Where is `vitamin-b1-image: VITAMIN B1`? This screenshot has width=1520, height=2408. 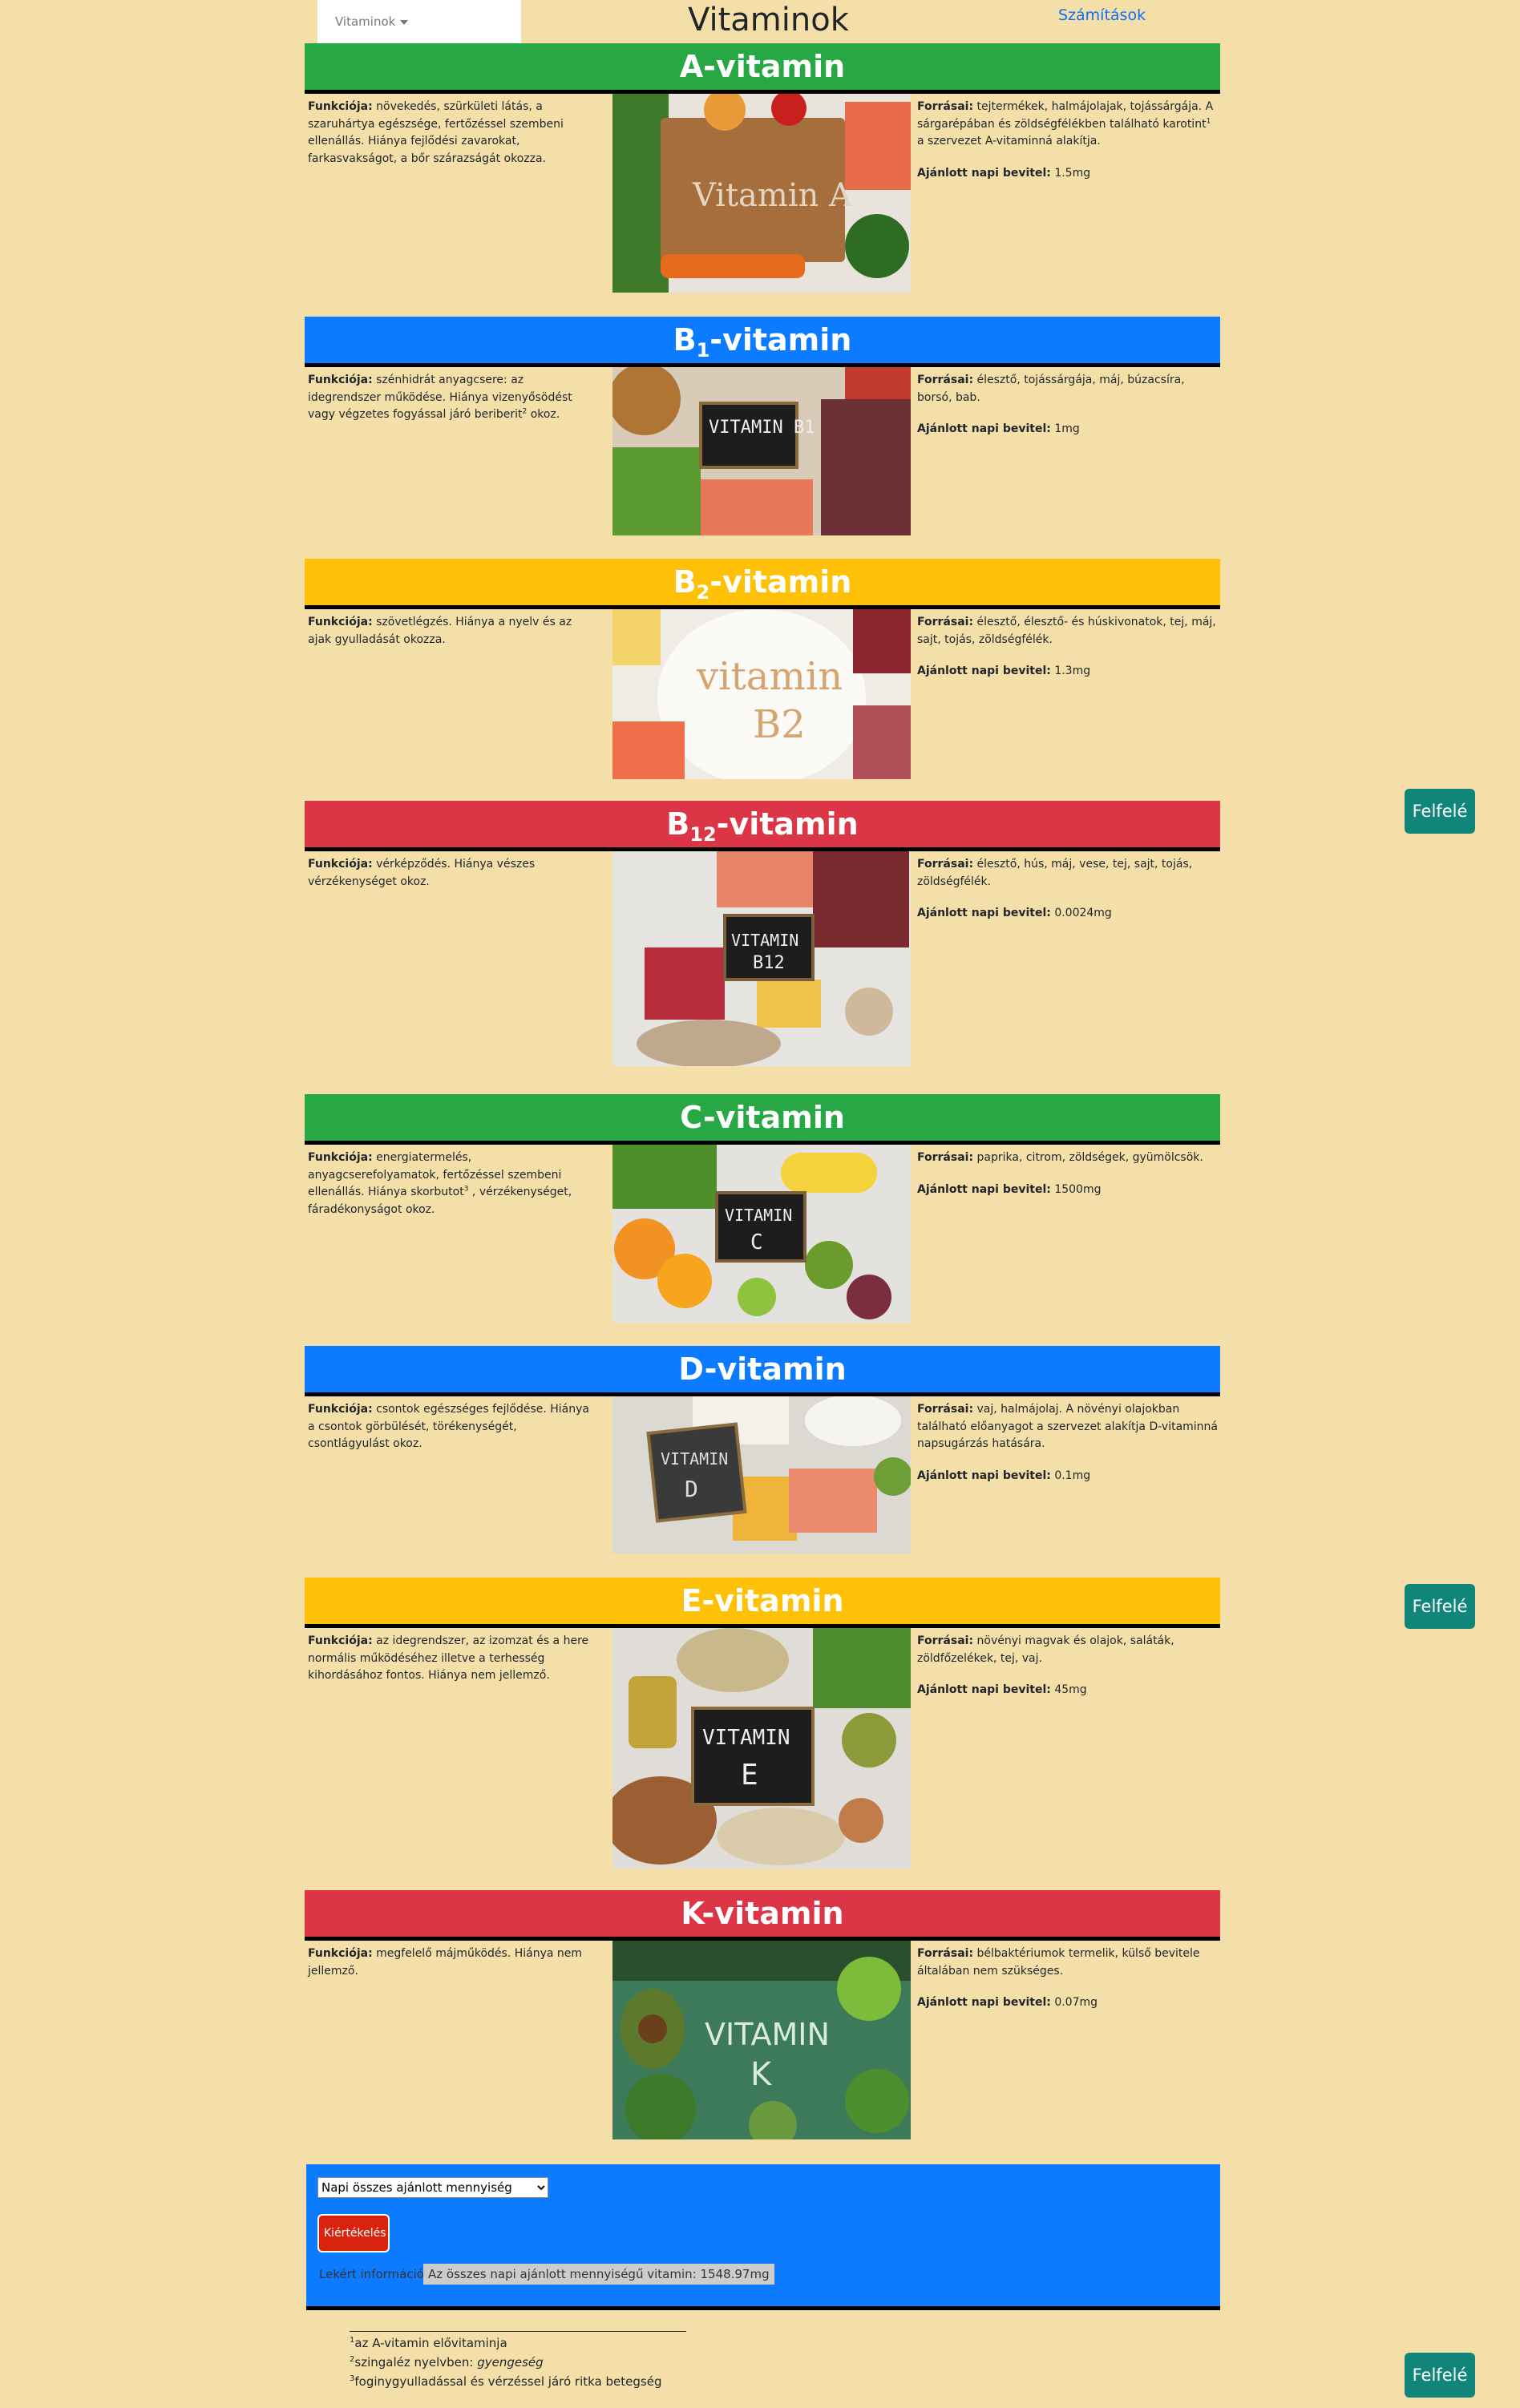 vitamin-b1-image: VITAMIN B1 is located at coordinates (761, 451).